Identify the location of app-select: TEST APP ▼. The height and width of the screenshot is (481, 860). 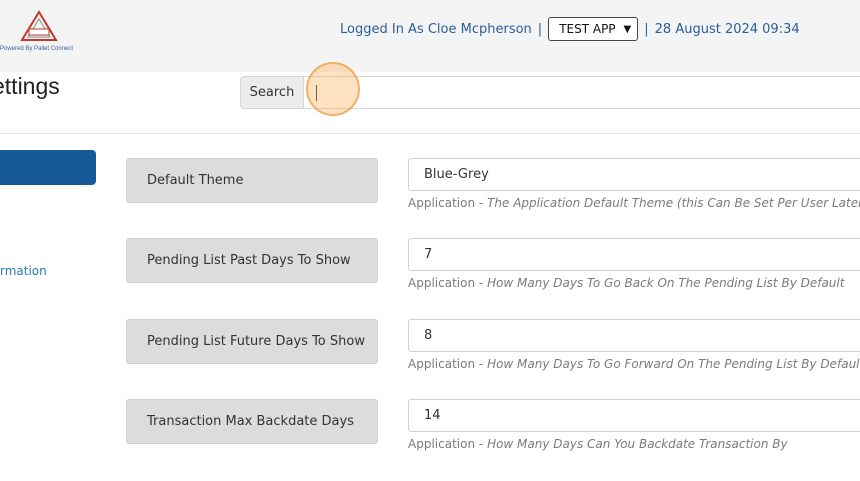
(593, 29).